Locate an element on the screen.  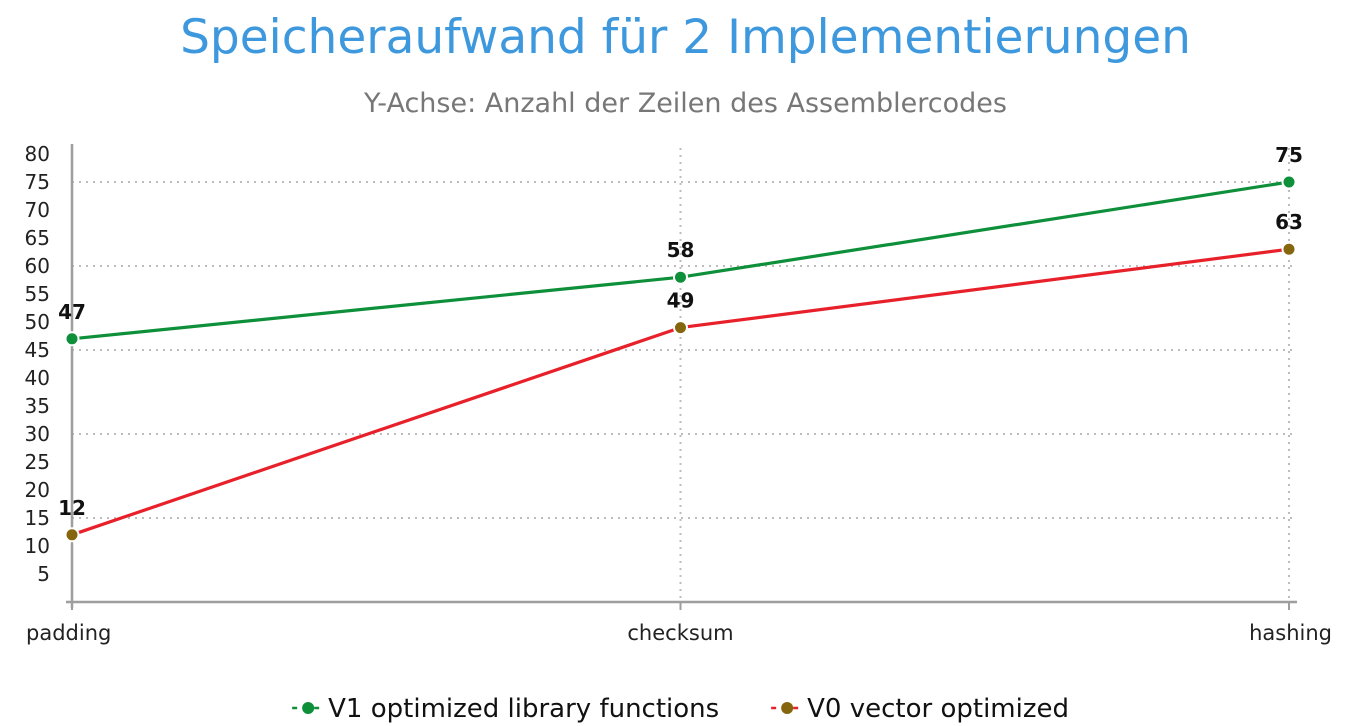
y-tick-label: 75 is located at coordinates (37, 182).